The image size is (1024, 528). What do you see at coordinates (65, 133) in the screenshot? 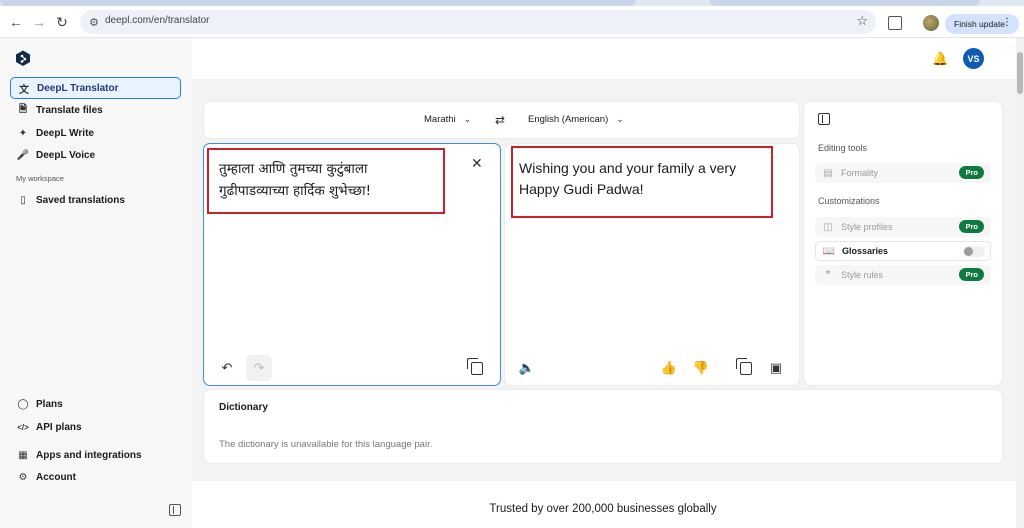
I see `sidebar-item-label: DeepL Write` at bounding box center [65, 133].